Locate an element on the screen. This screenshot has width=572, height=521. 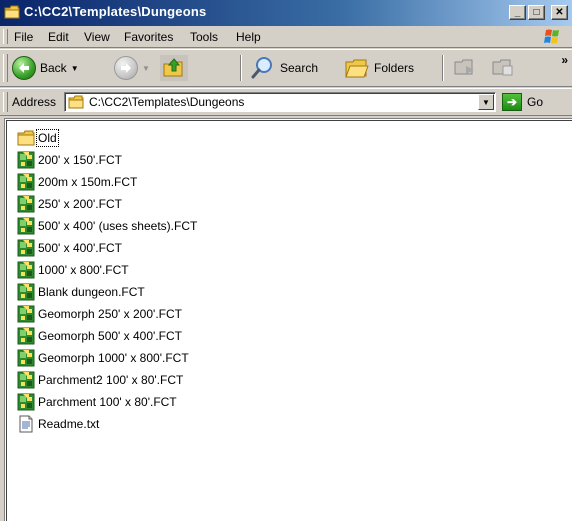
file-list-item: Readme.txt is located at coordinates (107, 424).